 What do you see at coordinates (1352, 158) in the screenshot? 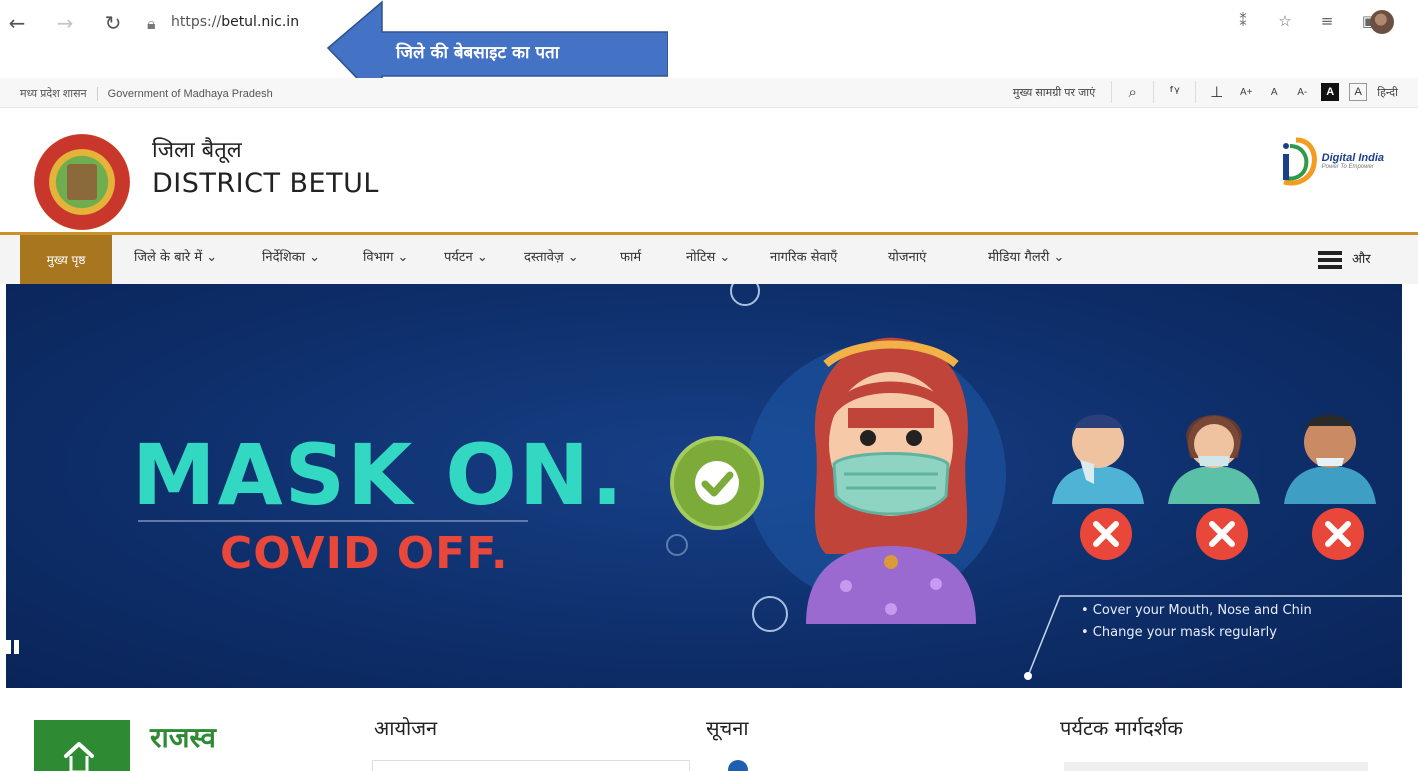
I see `digital-india-text: Digital India` at bounding box center [1352, 158].